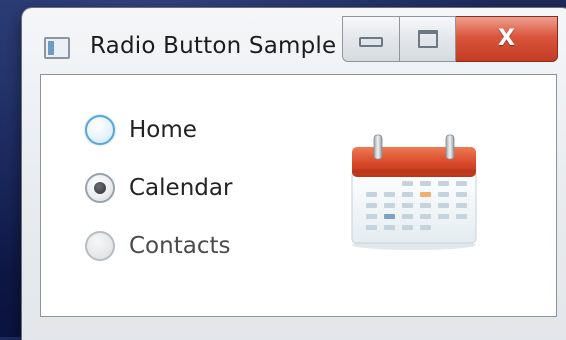 The height and width of the screenshot is (340, 566). What do you see at coordinates (51, 48) in the screenshot?
I see `app-icon-pane` at bounding box center [51, 48].